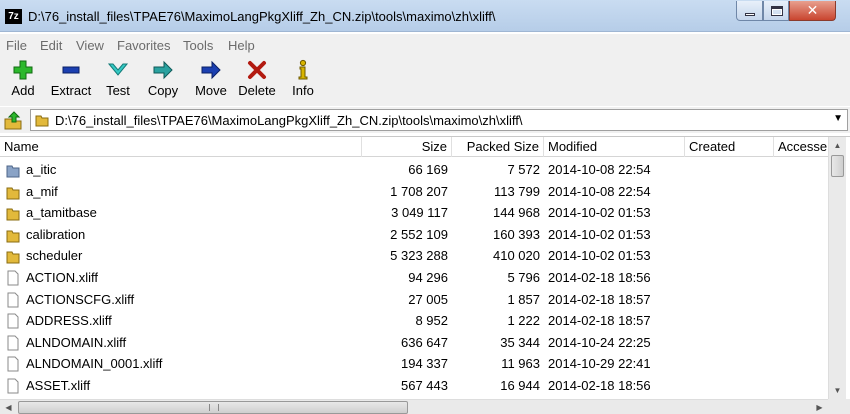 This screenshot has width=850, height=414. Describe the element at coordinates (303, 69) in the screenshot. I see `info-icon` at that location.